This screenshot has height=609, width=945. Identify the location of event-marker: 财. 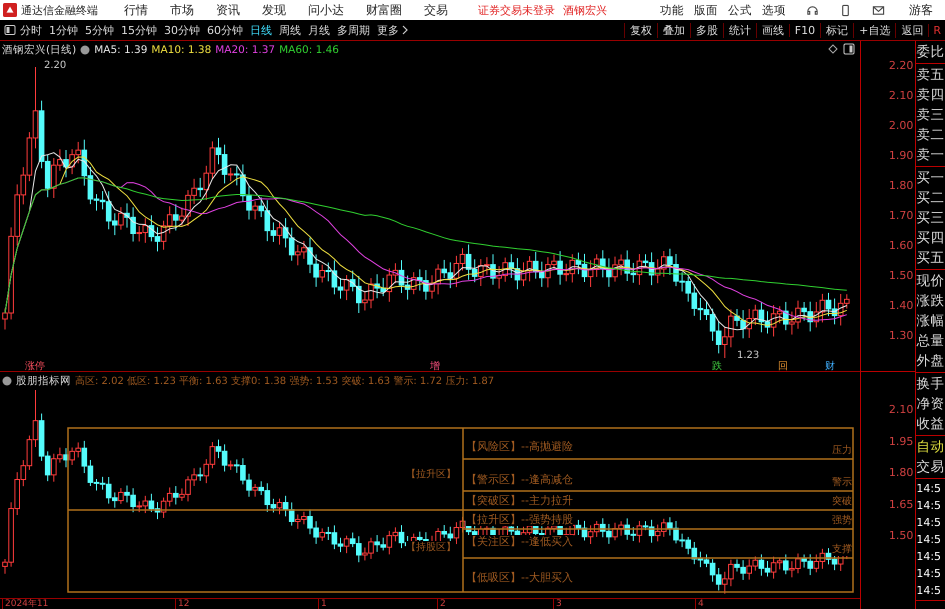
(830, 366).